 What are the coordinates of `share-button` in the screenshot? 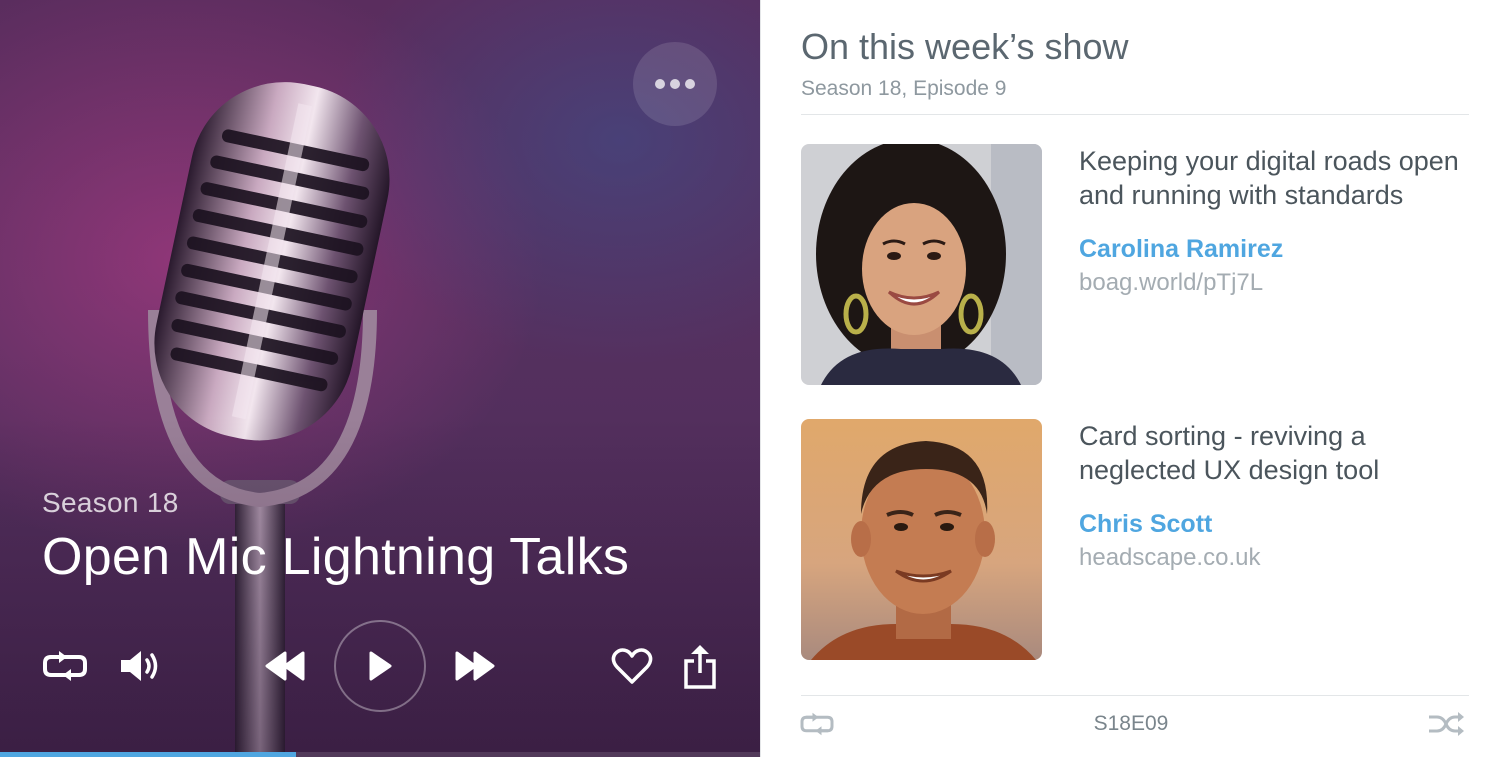 It's located at (700, 666).